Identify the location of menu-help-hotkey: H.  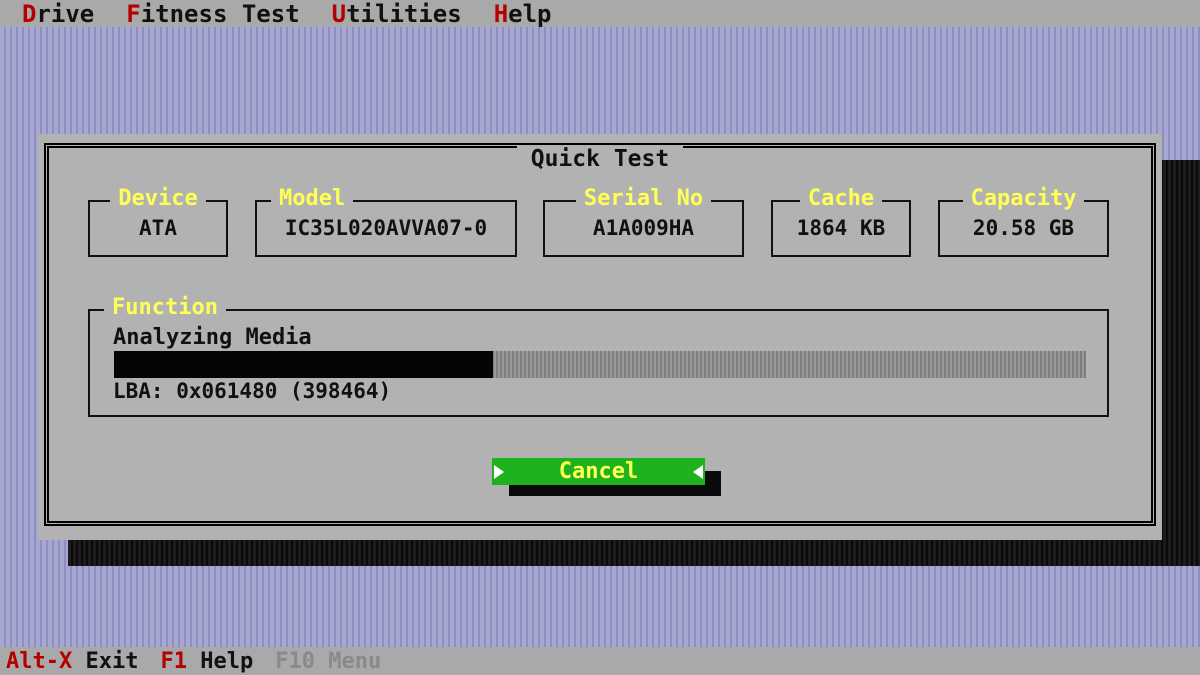
(501, 14).